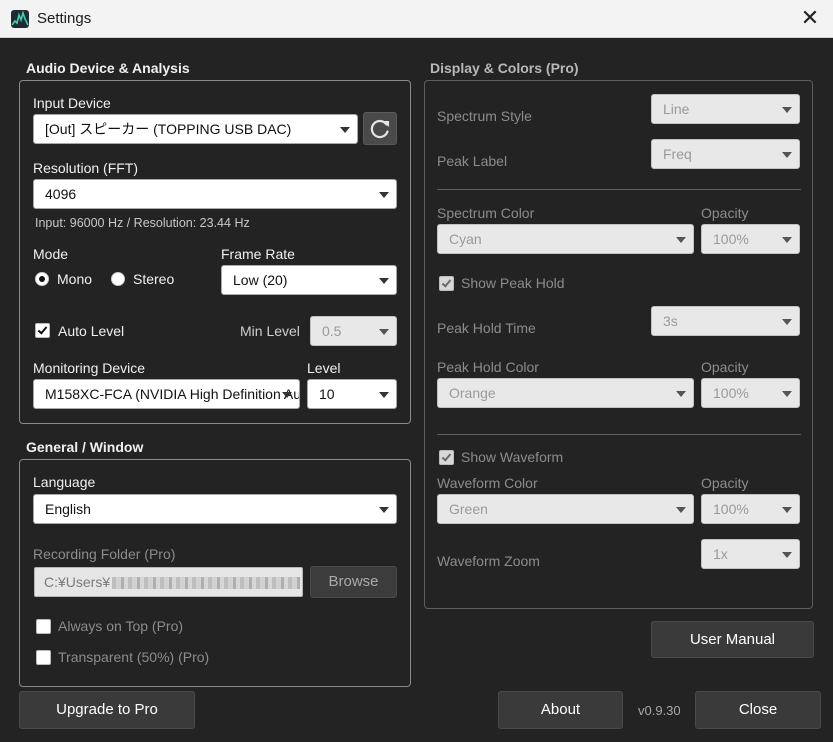 This screenshot has height=742, width=833. I want to click on language-select: English, so click(215, 509).